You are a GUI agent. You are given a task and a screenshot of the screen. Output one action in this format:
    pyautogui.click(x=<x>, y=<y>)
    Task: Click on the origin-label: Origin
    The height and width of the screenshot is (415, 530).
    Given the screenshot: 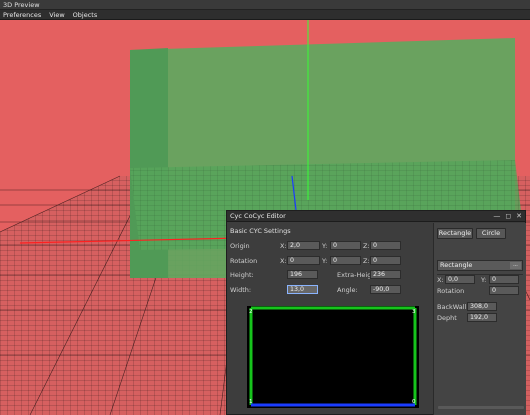 What is the action you would take?
    pyautogui.click(x=240, y=246)
    